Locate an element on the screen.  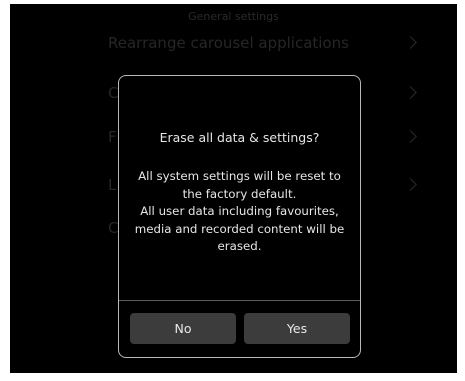
dialog-message-line: media and recorded content will be is located at coordinates (239, 228).